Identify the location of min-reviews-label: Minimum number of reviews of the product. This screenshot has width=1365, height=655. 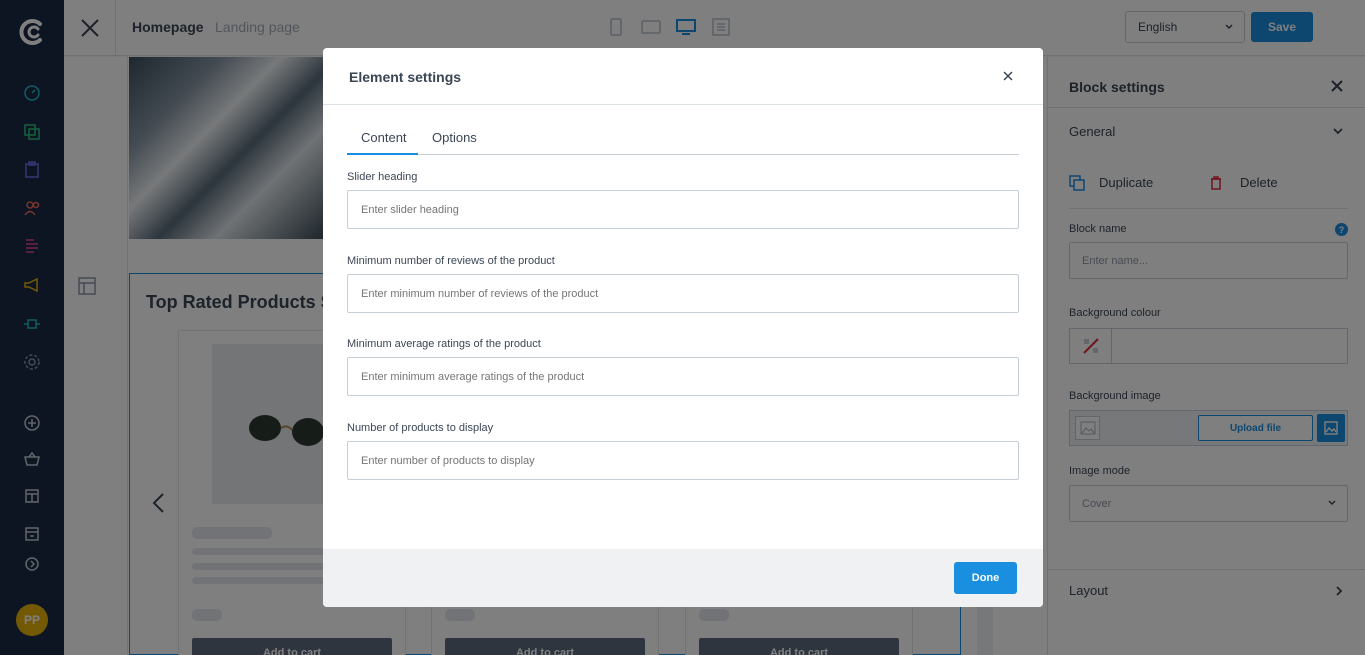
(451, 261).